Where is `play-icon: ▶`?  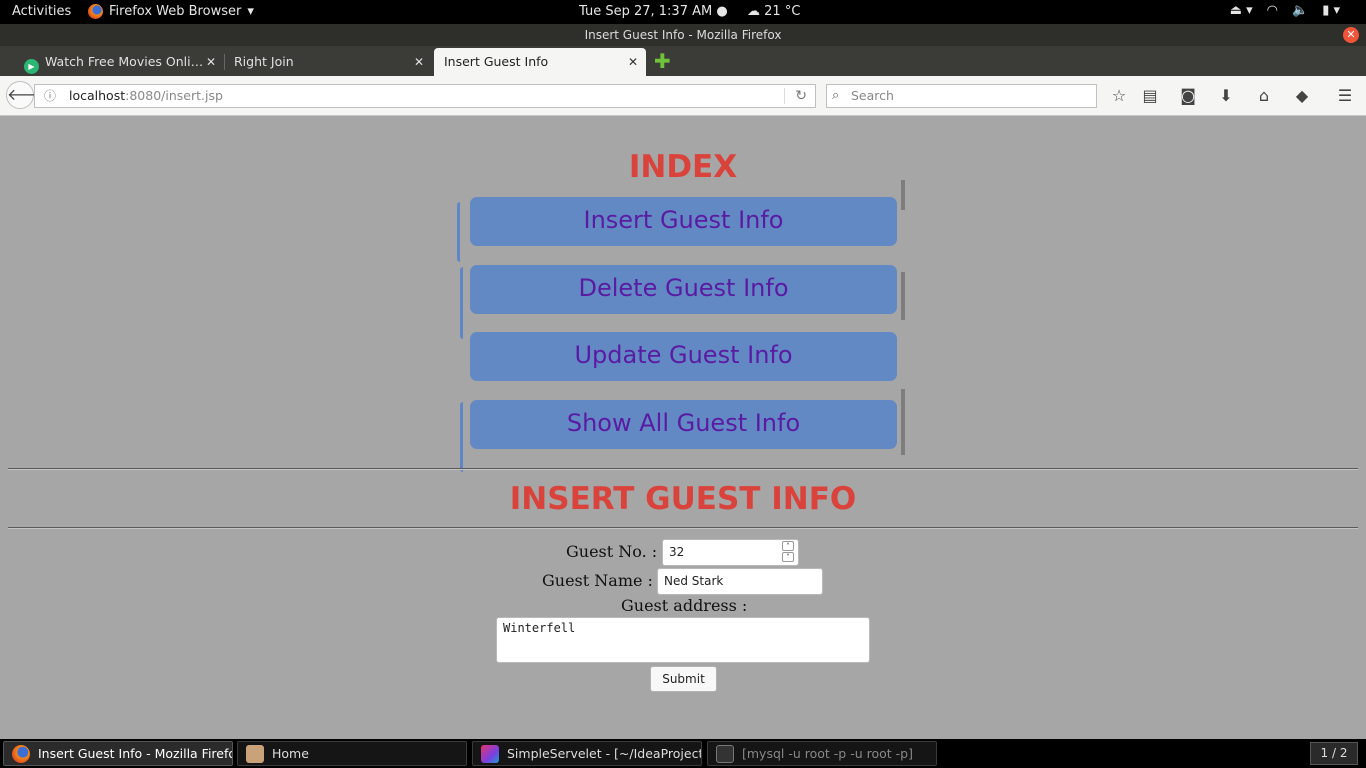 play-icon: ▶ is located at coordinates (31, 66).